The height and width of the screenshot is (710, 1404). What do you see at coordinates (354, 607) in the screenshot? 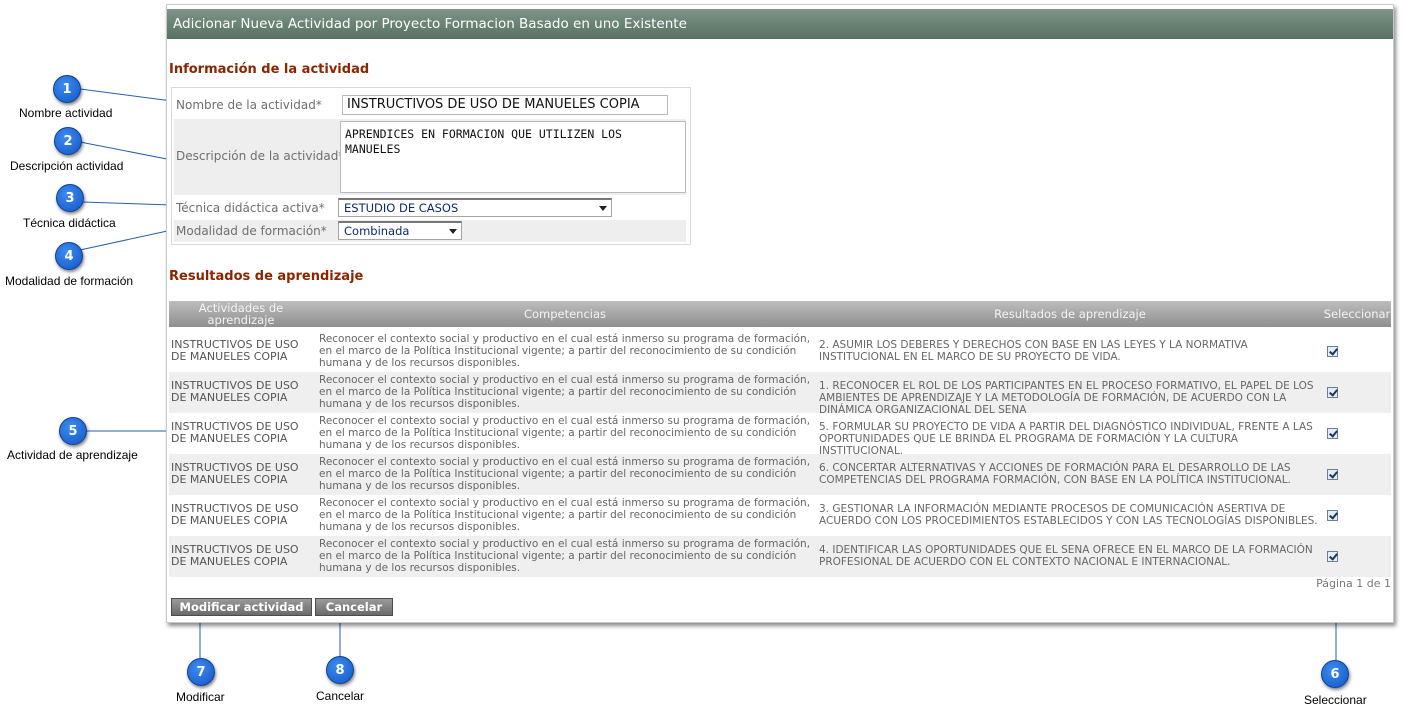
I see `cancel-button: Cancelar` at bounding box center [354, 607].